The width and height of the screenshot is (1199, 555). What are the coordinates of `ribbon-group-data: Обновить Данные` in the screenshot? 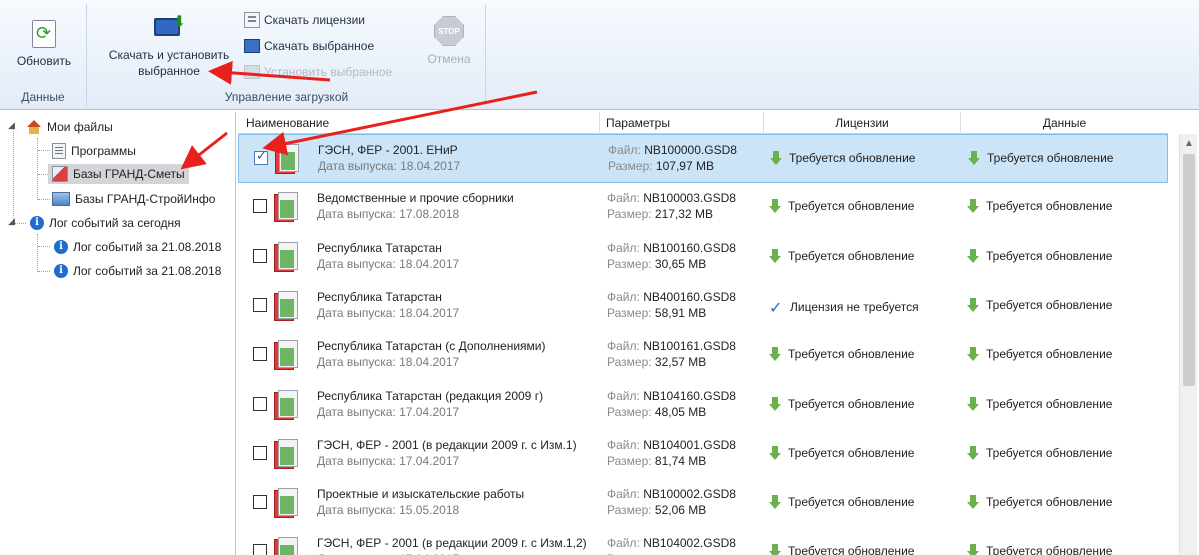 It's located at (43, 55).